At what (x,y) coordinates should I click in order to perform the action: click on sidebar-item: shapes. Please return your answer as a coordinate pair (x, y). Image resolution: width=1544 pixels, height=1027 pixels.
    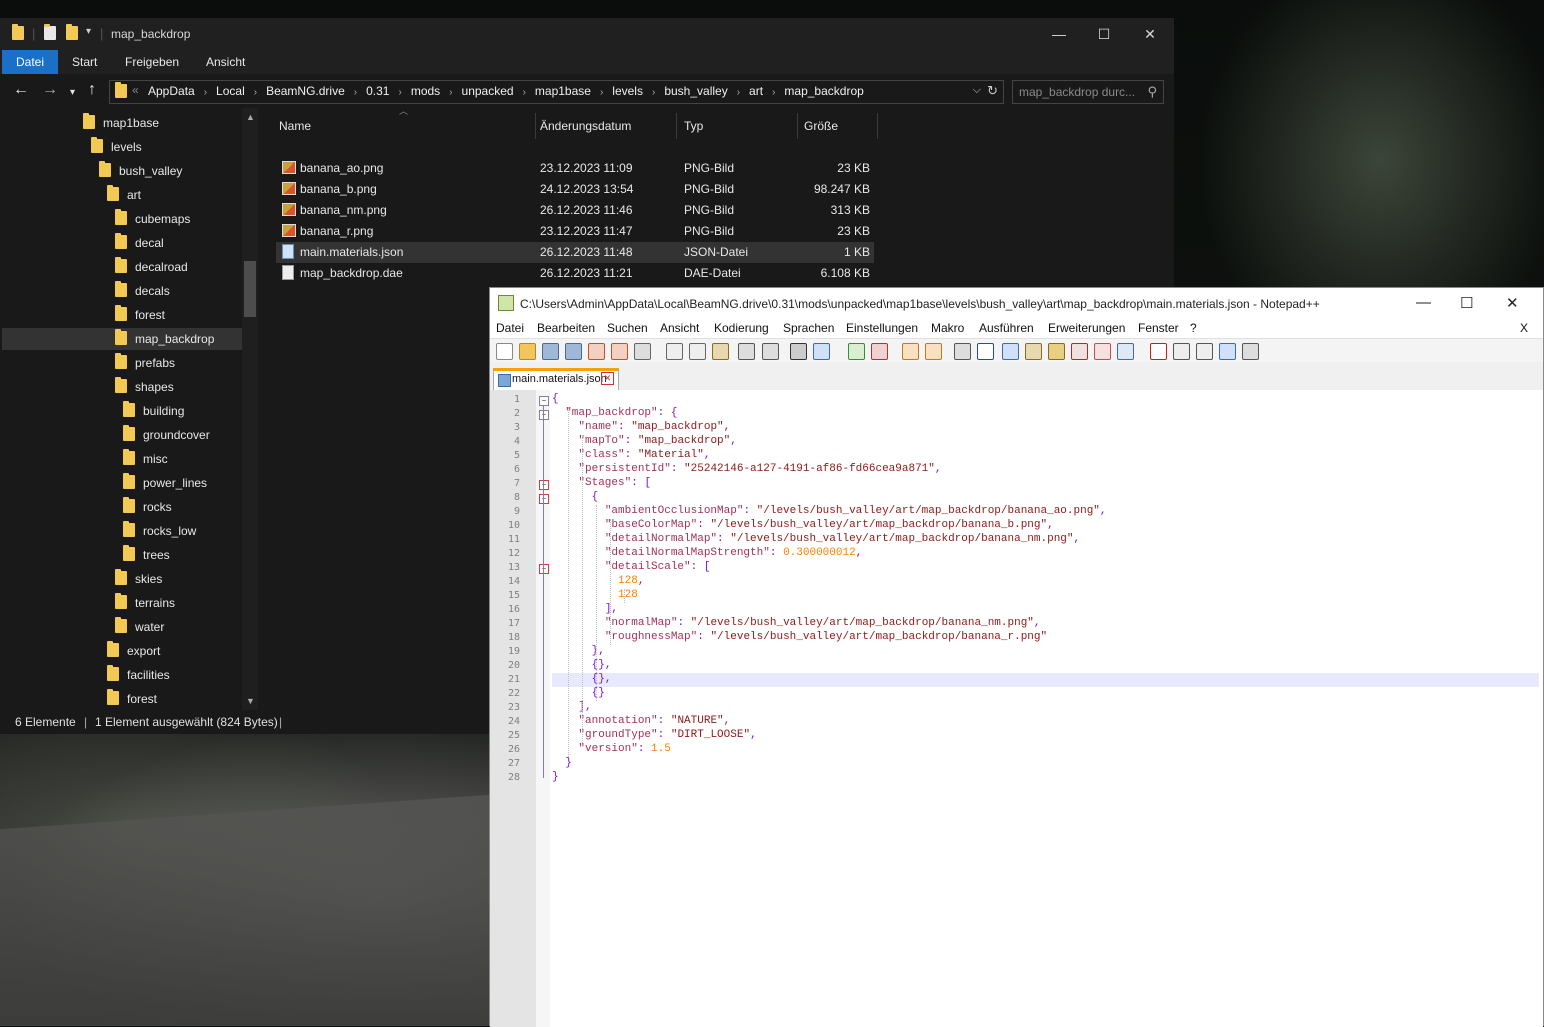
    Looking at the image, I should click on (144, 387).